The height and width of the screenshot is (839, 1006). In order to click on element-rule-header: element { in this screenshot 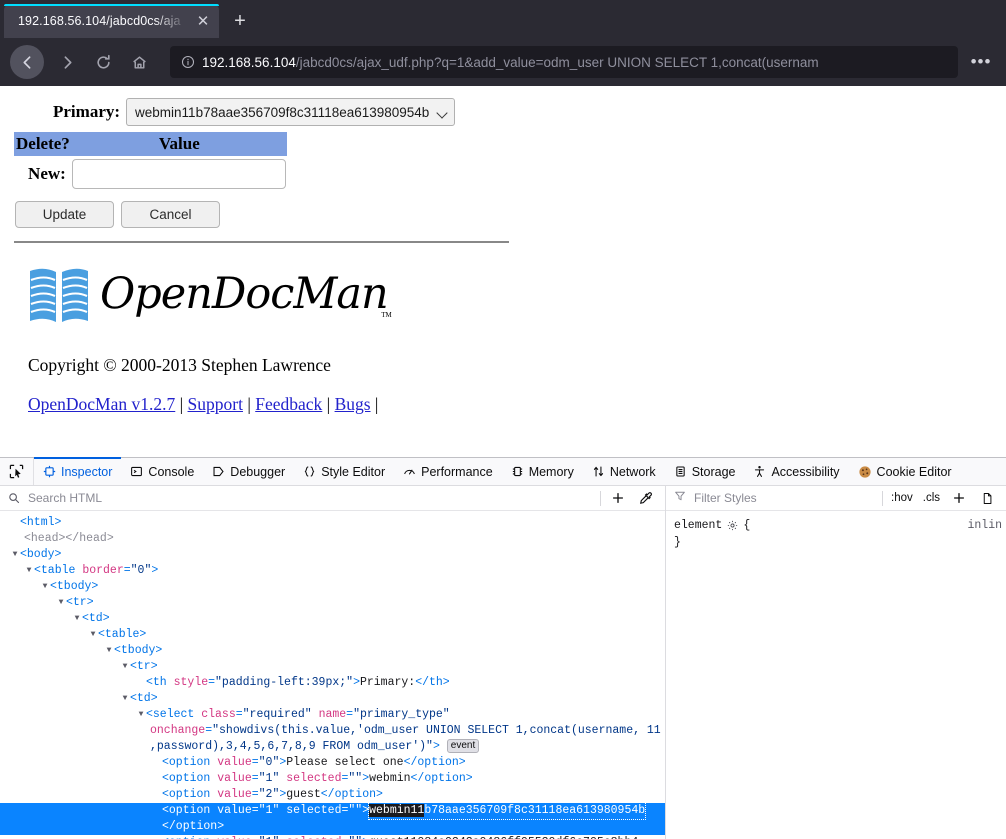, I will do `click(836, 525)`.